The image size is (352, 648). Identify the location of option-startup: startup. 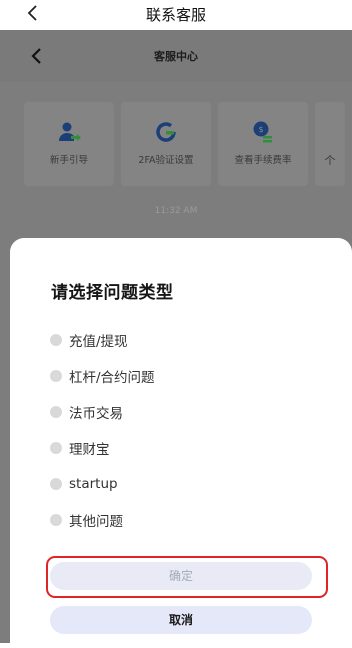
(180, 484).